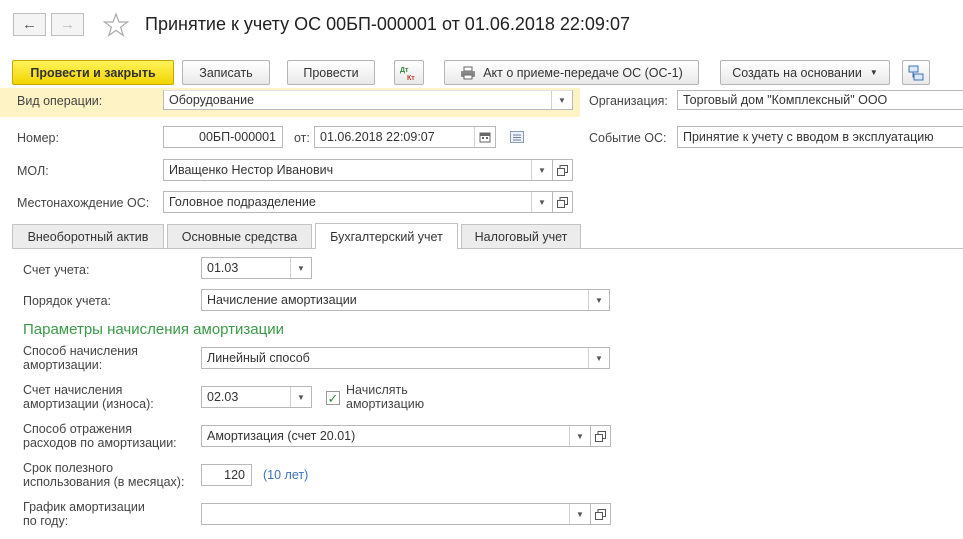 This screenshot has width=963, height=539. Describe the element at coordinates (331, 72) in the screenshot. I see `post-button: Провести` at that location.